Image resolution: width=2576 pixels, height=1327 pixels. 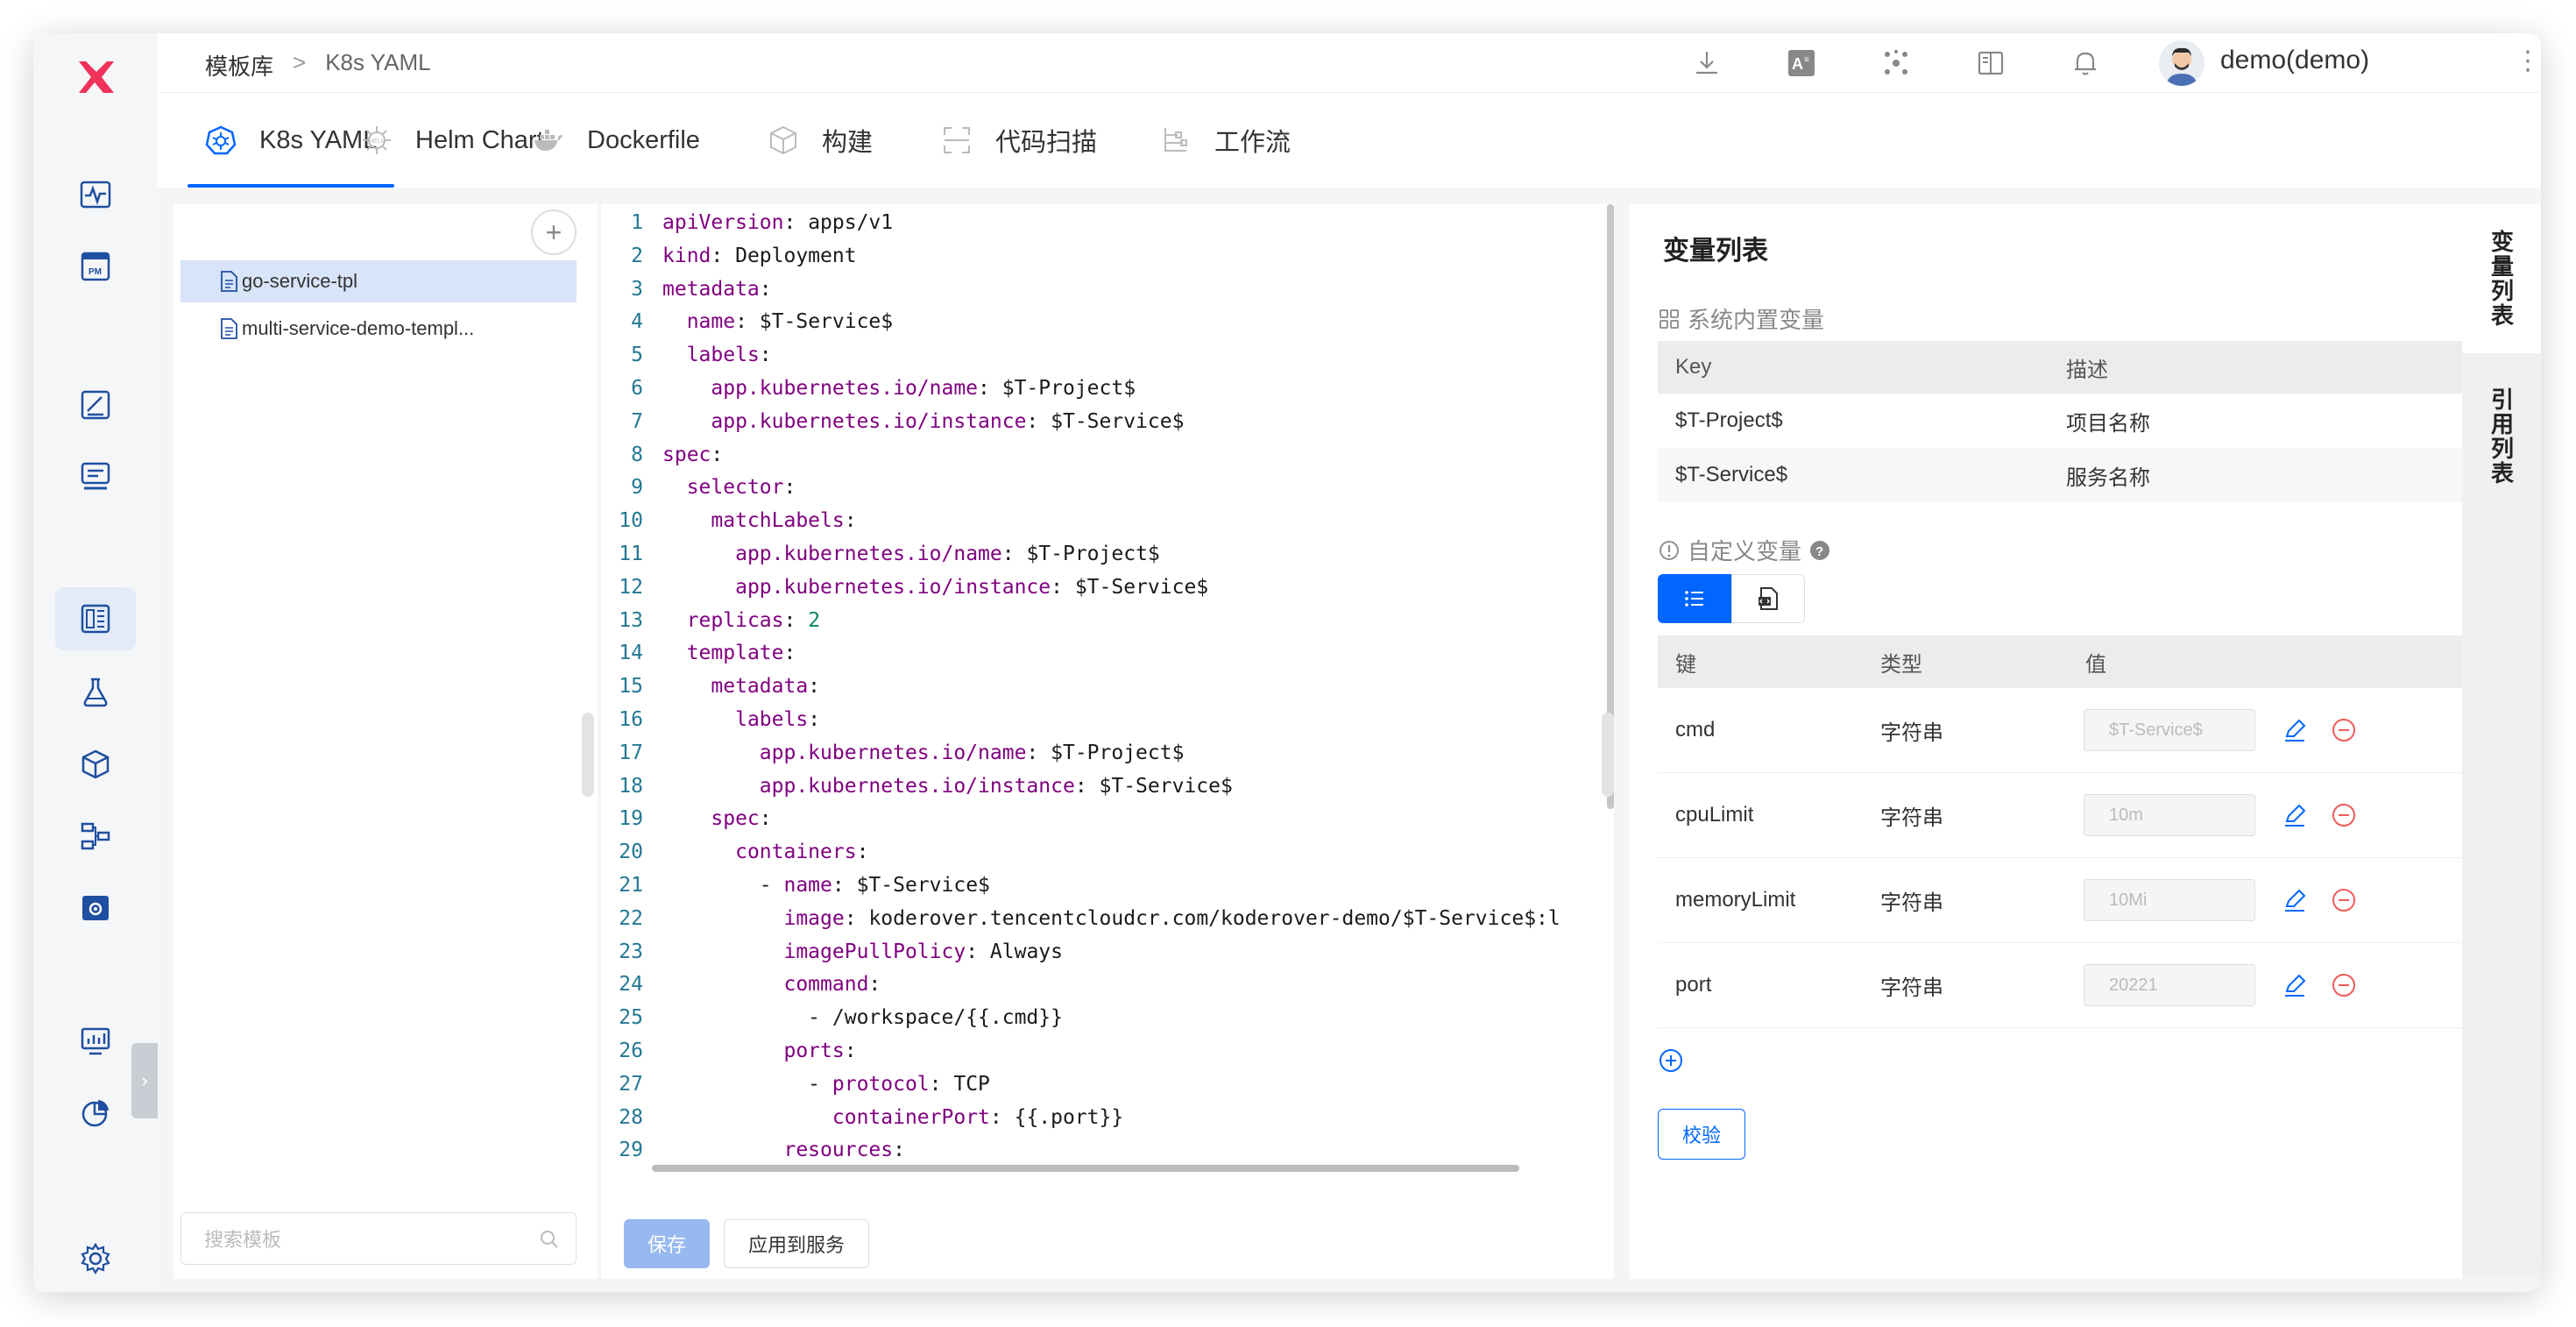 I want to click on tab-workflow: 工作流, so click(x=1225, y=140).